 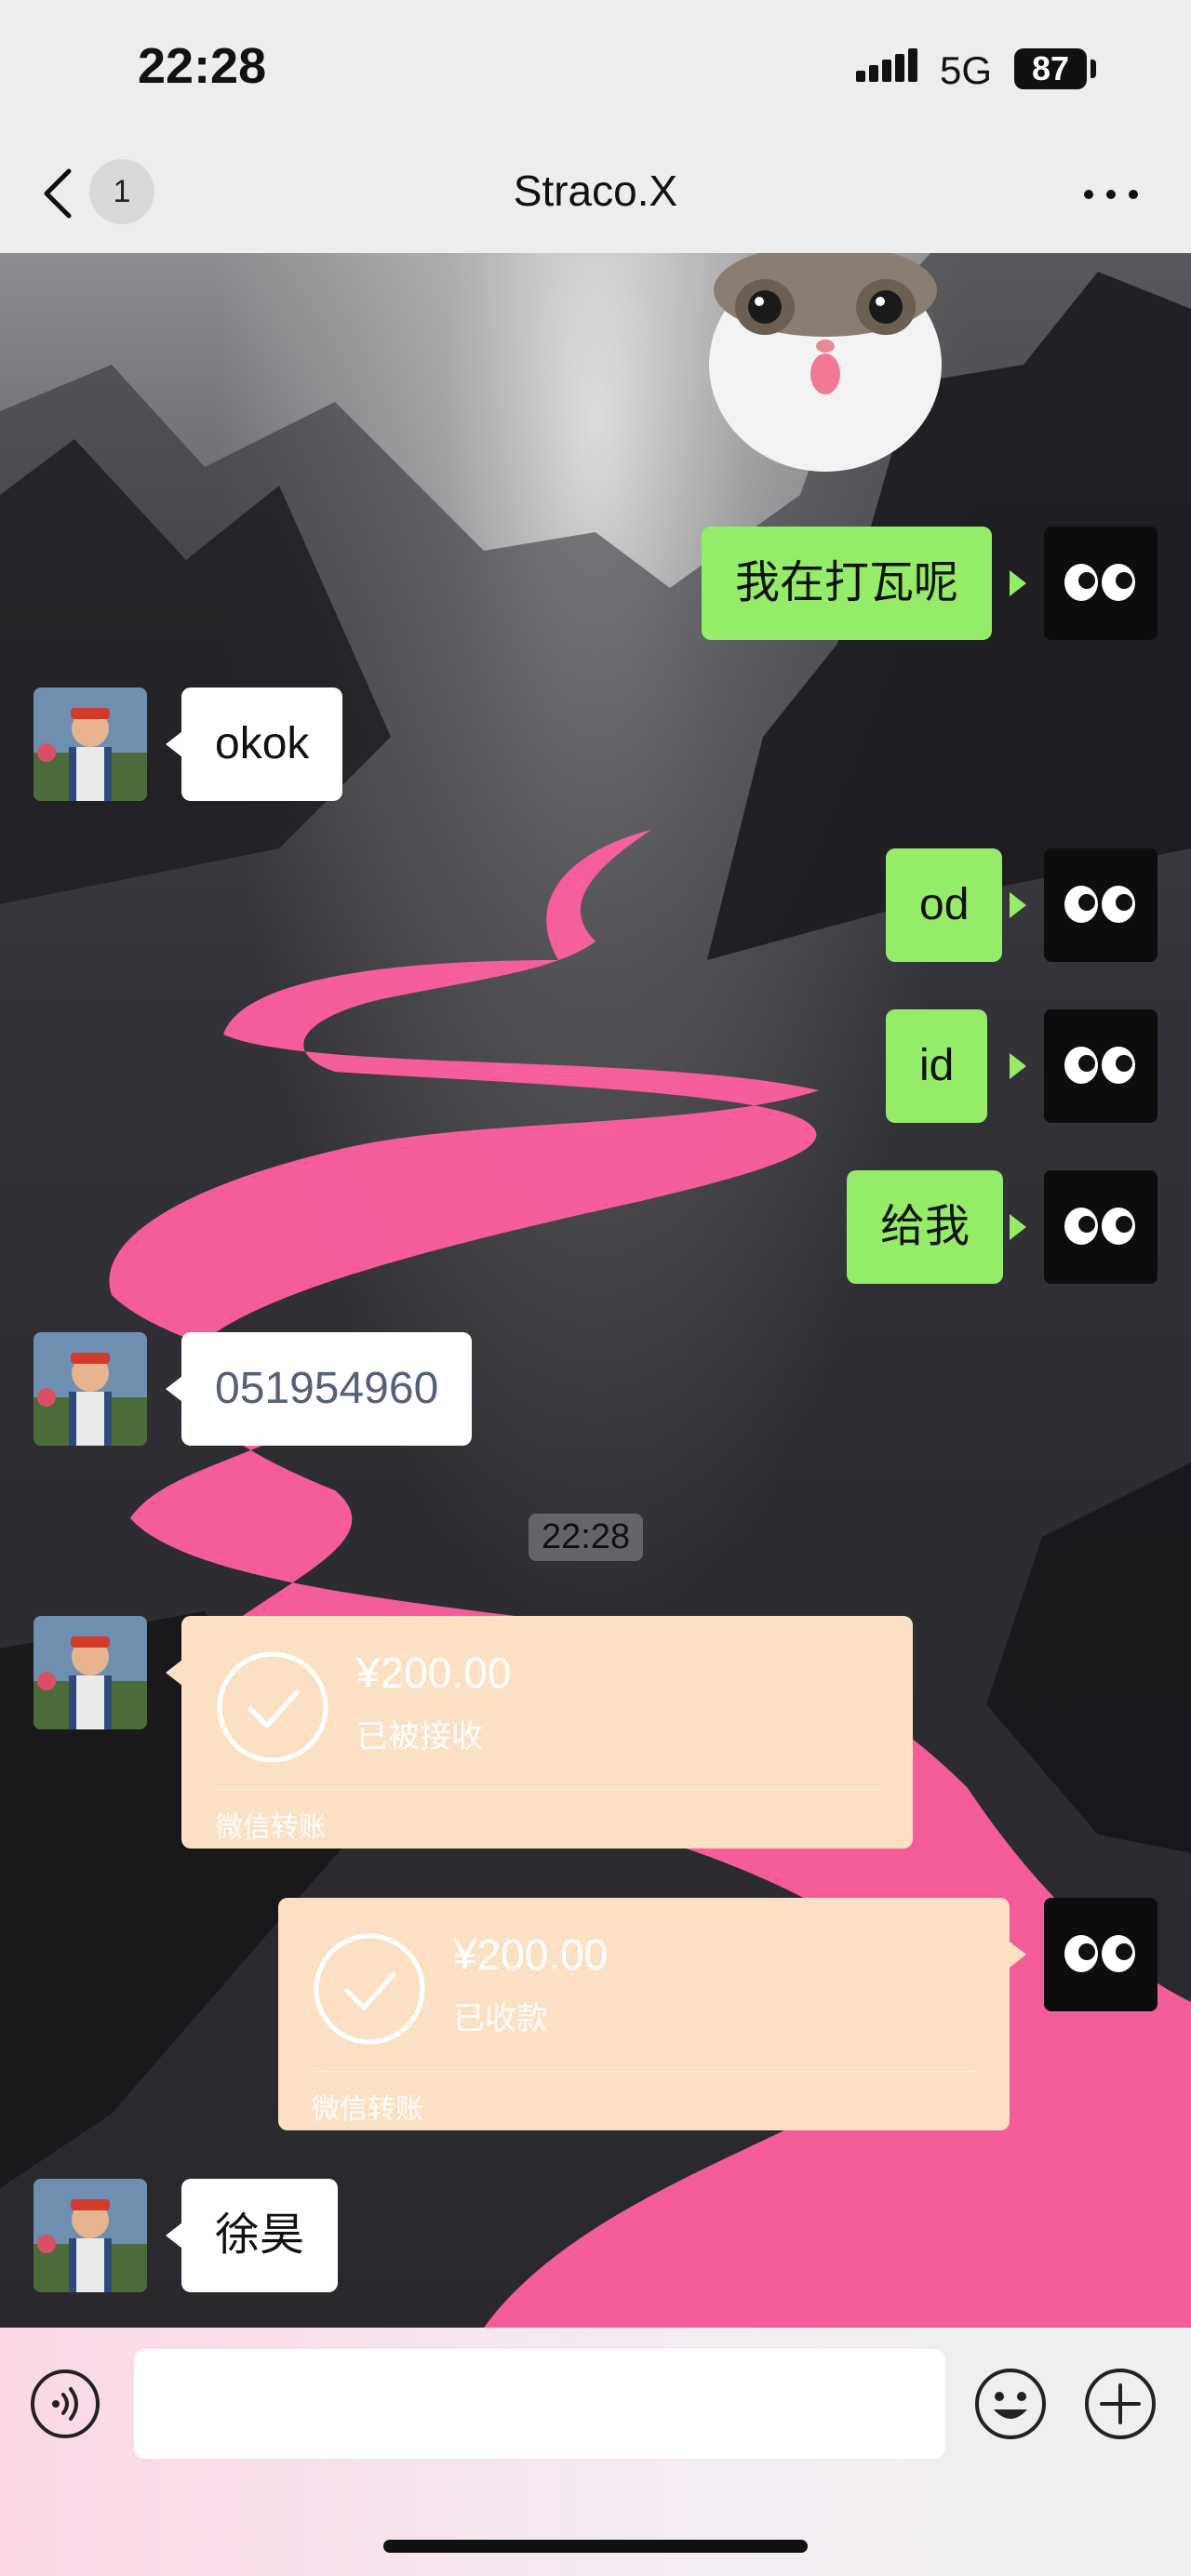 I want to click on home-indicator, so click(x=595, y=2546).